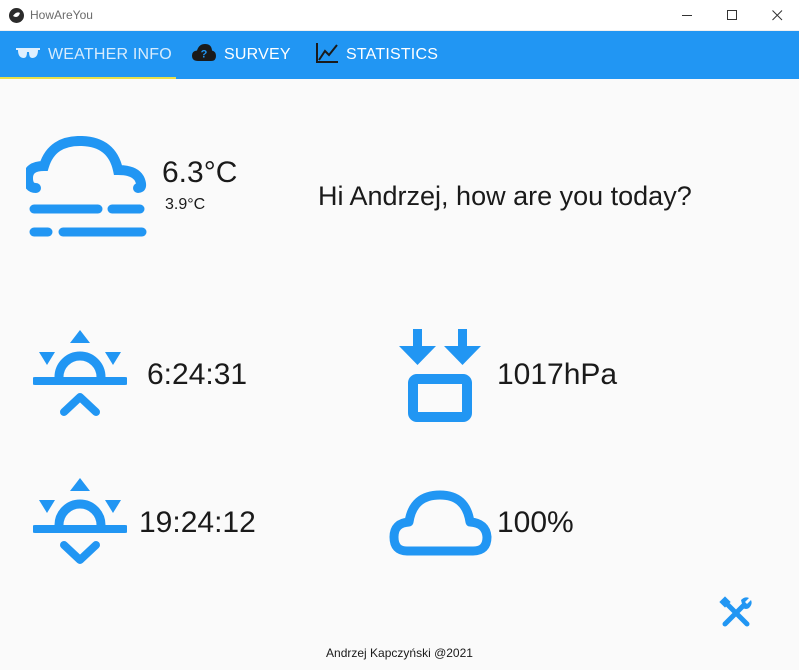  Describe the element at coordinates (200, 172) in the screenshot. I see `temperature-value: 6.3°C` at that location.